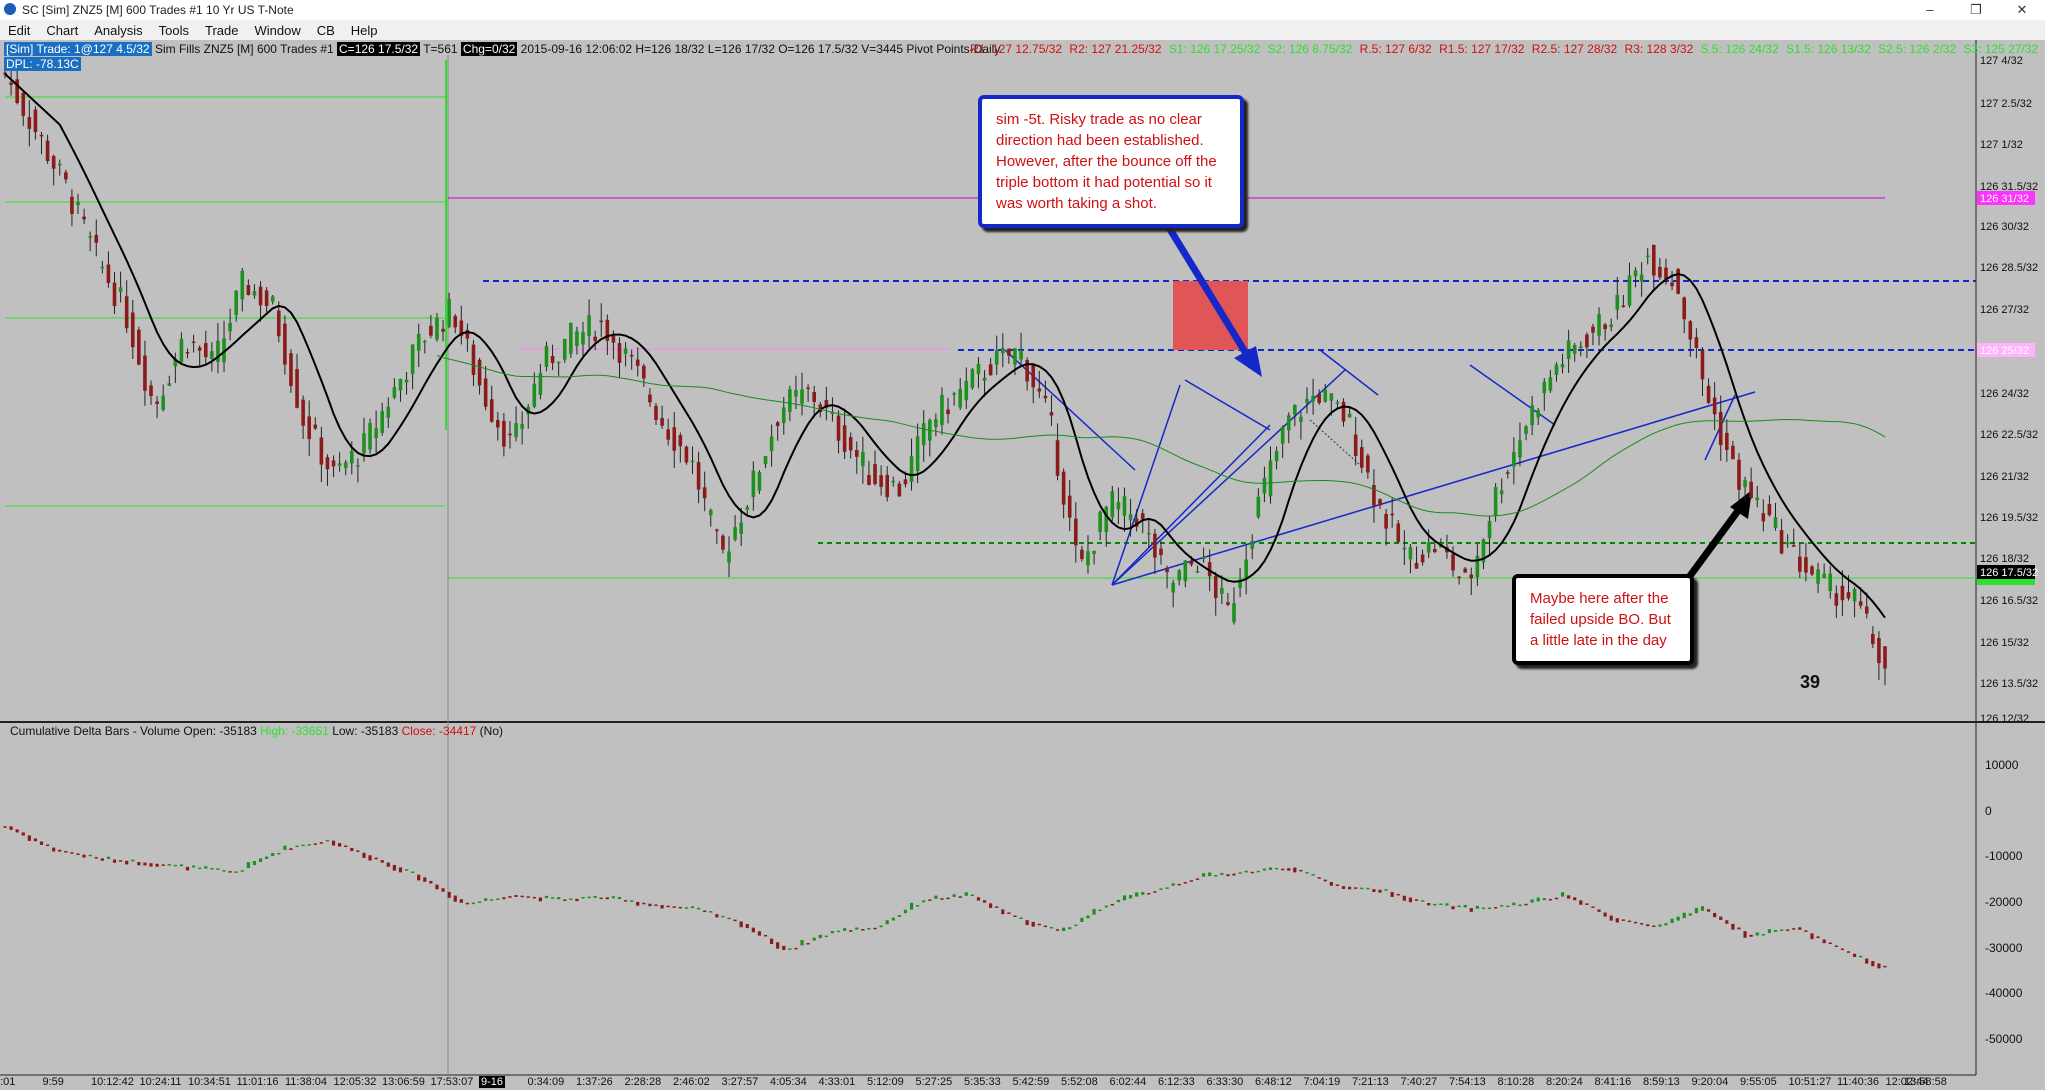  What do you see at coordinates (1810, 682) in the screenshot?
I see `bar-number-label: 39` at bounding box center [1810, 682].